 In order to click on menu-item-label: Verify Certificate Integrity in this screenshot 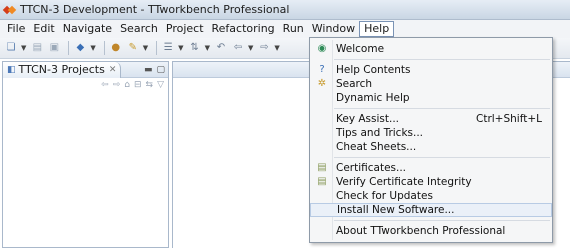, I will do `click(404, 182)`.